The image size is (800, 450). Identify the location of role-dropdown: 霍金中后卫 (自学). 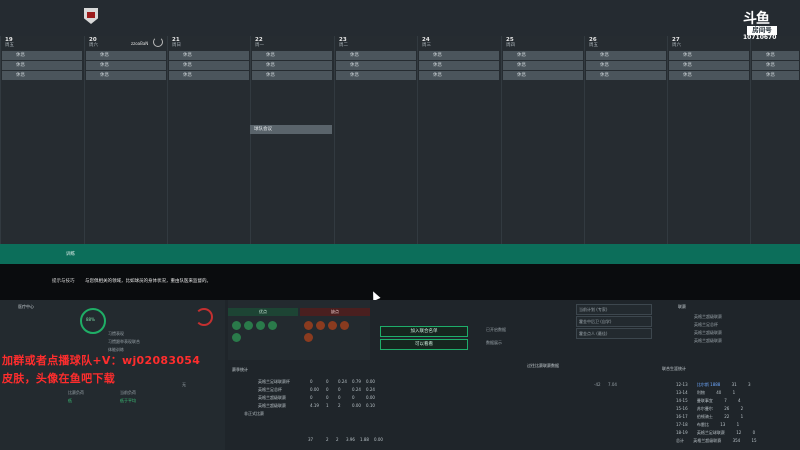
(614, 321).